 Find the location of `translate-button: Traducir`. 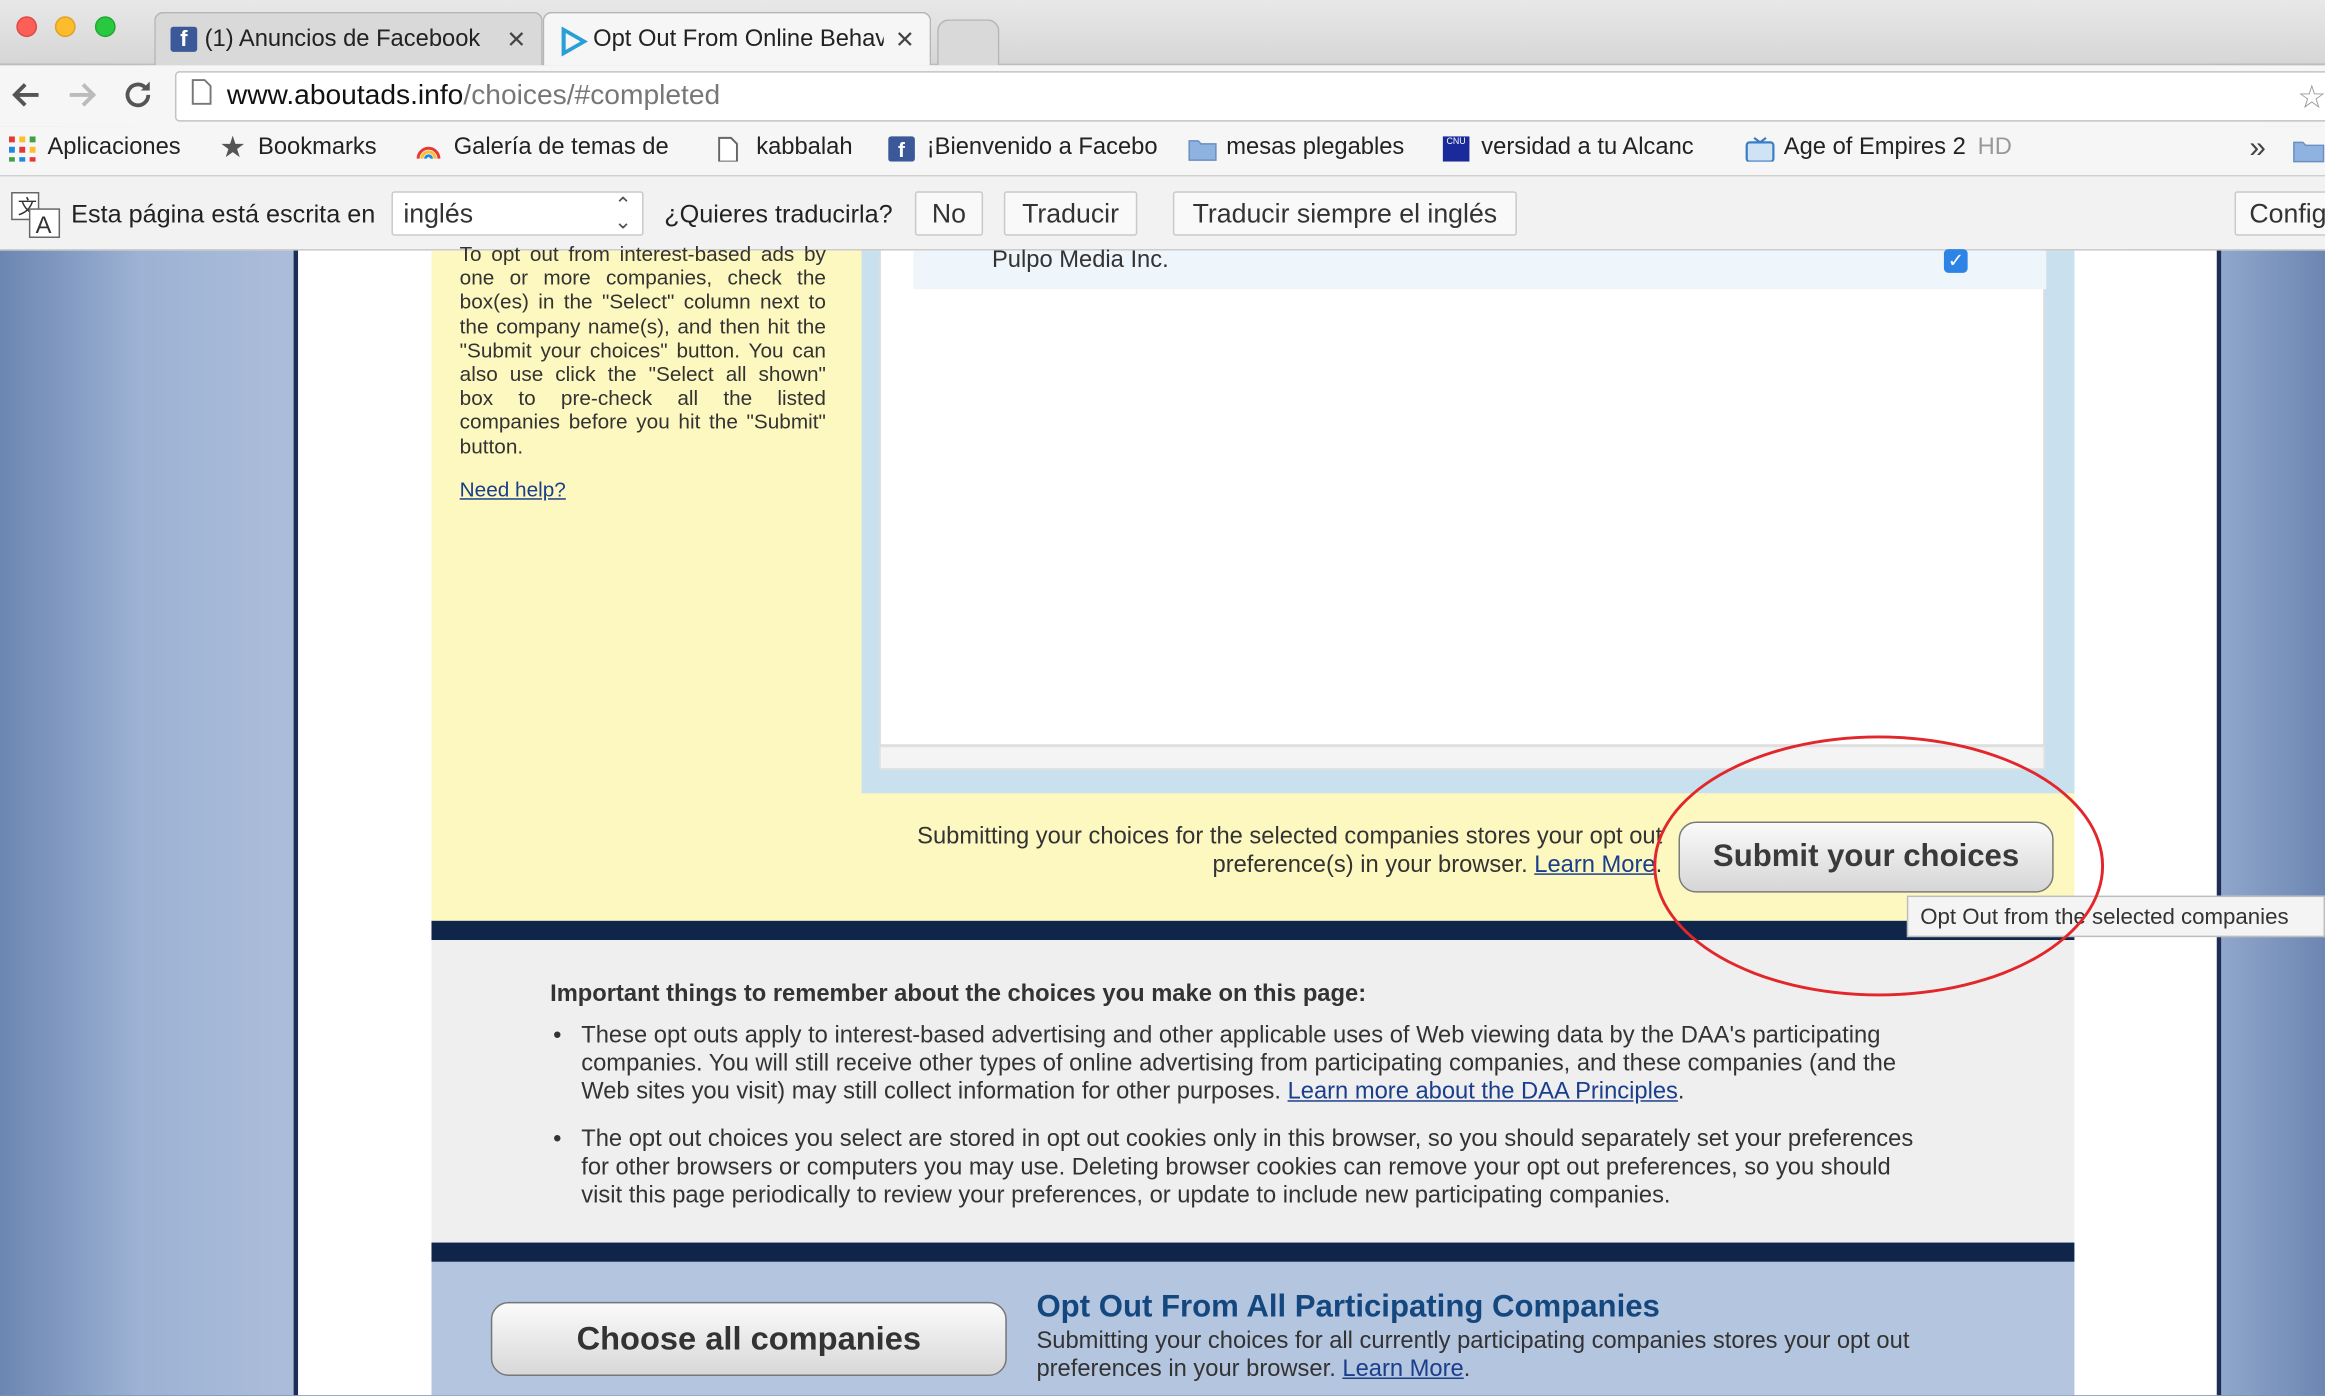

translate-button: Traducir is located at coordinates (1070, 213).